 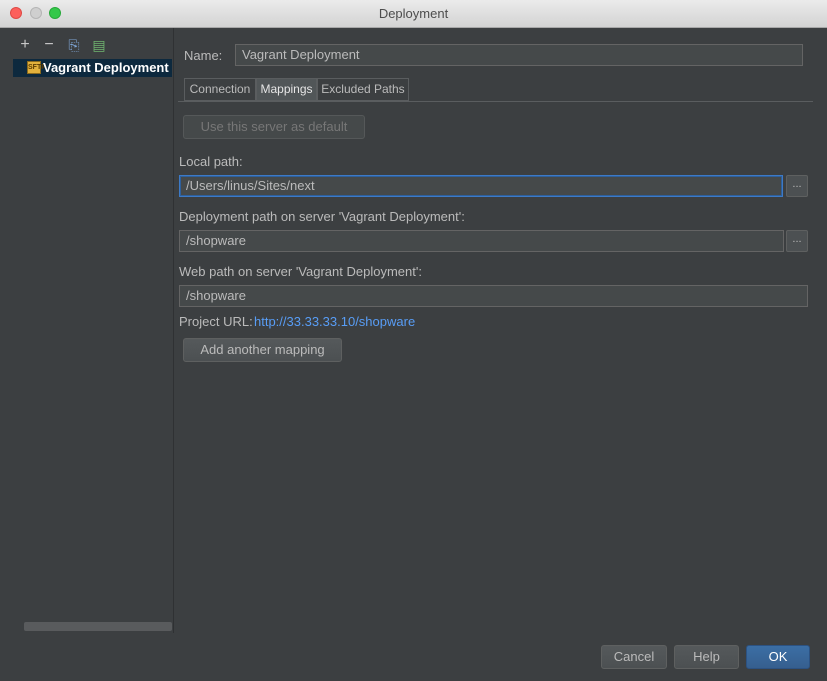 What do you see at coordinates (519, 55) in the screenshot?
I see `name-field: Vagrant Deployment` at bounding box center [519, 55].